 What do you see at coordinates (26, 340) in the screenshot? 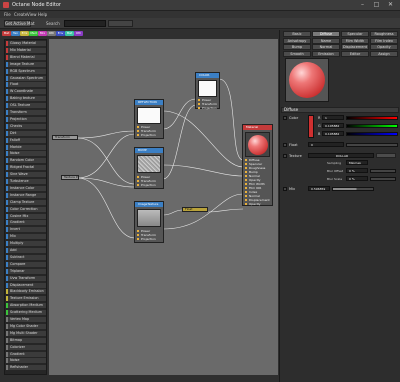
I see `node-type-item: Bitmap` at bounding box center [26, 340].